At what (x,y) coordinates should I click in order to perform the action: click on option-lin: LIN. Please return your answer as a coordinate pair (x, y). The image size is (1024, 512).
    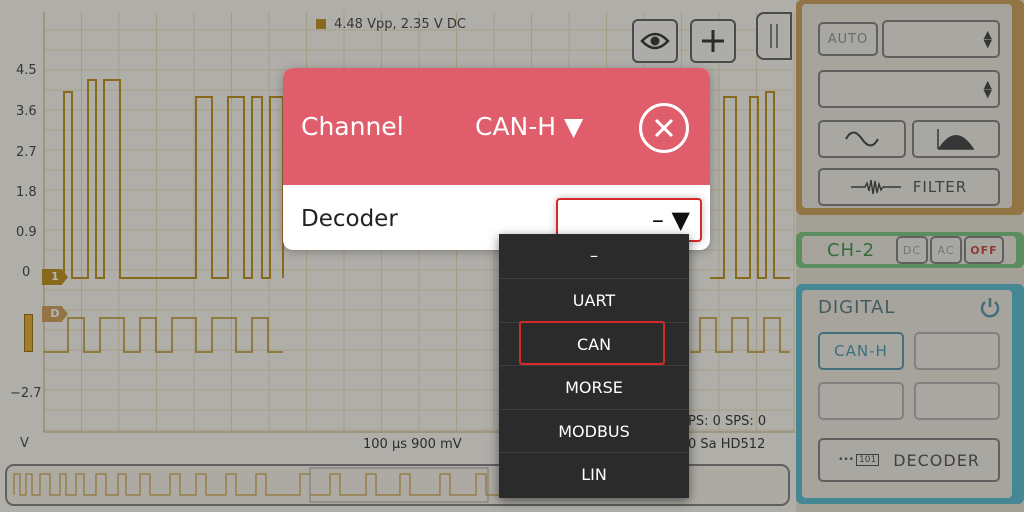
    Looking at the image, I should click on (594, 473).